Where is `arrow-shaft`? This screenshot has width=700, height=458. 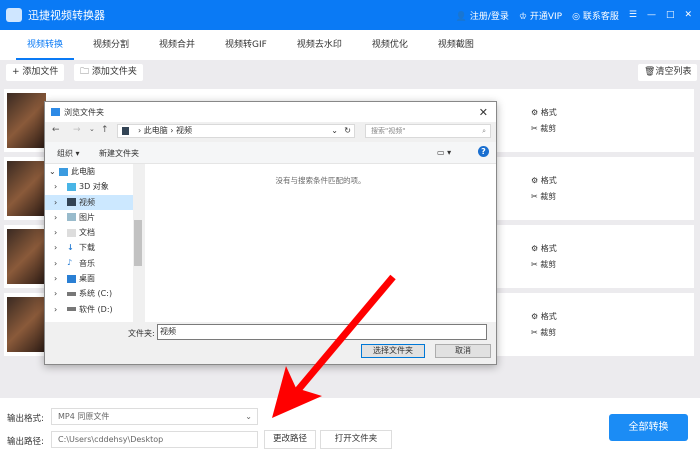
arrow-shaft is located at coordinates (345, 333).